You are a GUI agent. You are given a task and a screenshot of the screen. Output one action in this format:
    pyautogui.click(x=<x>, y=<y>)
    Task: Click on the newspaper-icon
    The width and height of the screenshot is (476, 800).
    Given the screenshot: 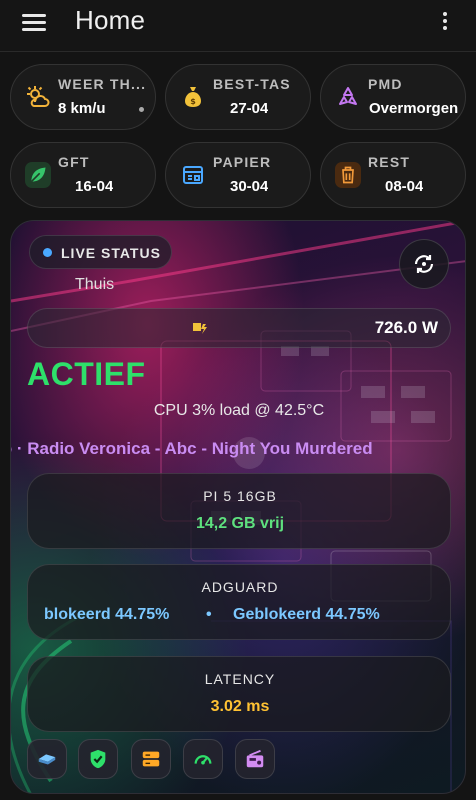 What is the action you would take?
    pyautogui.click(x=193, y=175)
    